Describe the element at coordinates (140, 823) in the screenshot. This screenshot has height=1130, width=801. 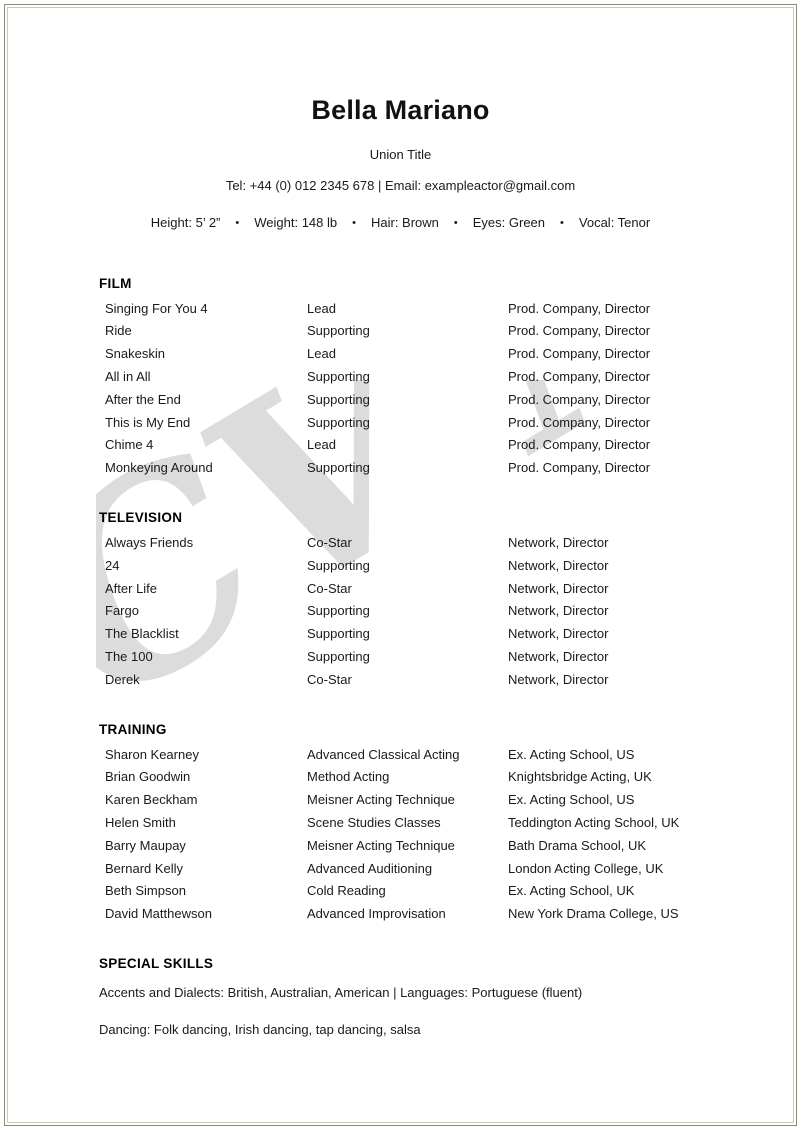
I see `credit-title: Helen Smith` at that location.